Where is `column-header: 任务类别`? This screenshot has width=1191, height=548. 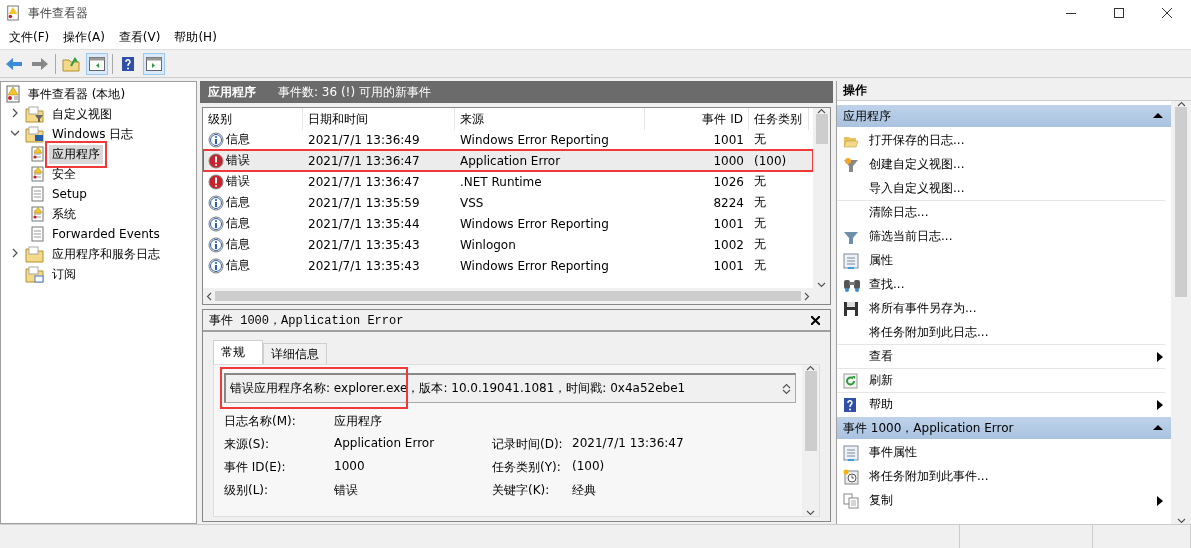
column-header: 任务类别 is located at coordinates (779, 119).